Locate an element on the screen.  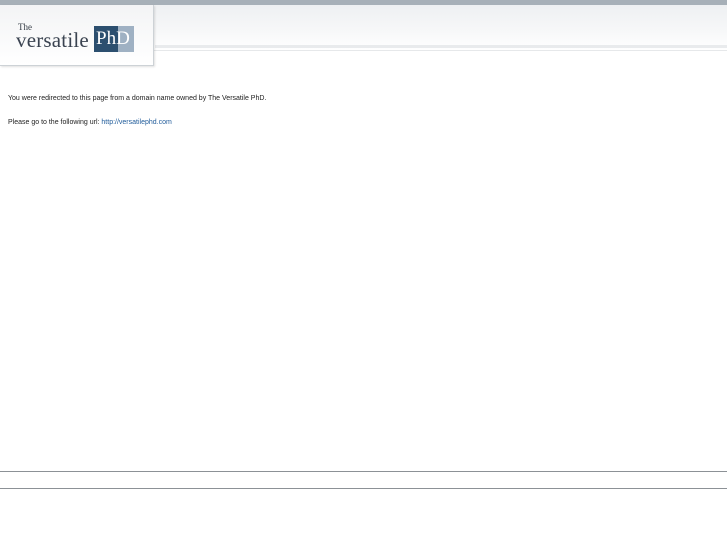
redirect-link: http://versatilephd.com is located at coordinates (136, 122).